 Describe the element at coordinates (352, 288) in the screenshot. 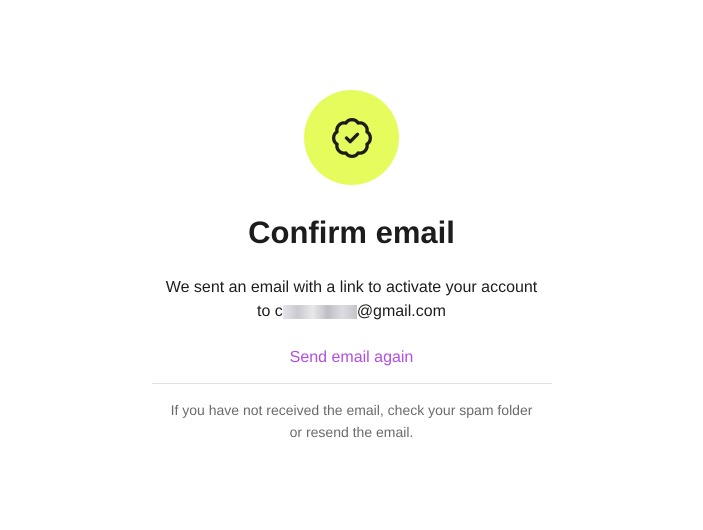

I see `confirmation-message: We sent an email with a link to activate your account` at that location.